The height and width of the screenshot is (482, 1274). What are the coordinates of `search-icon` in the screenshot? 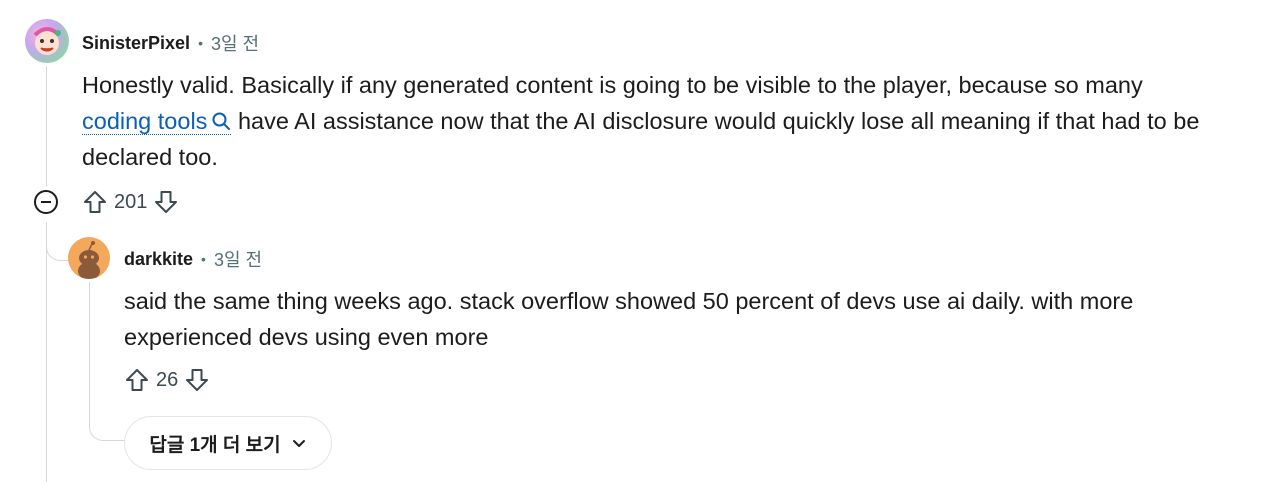 It's located at (221, 121).